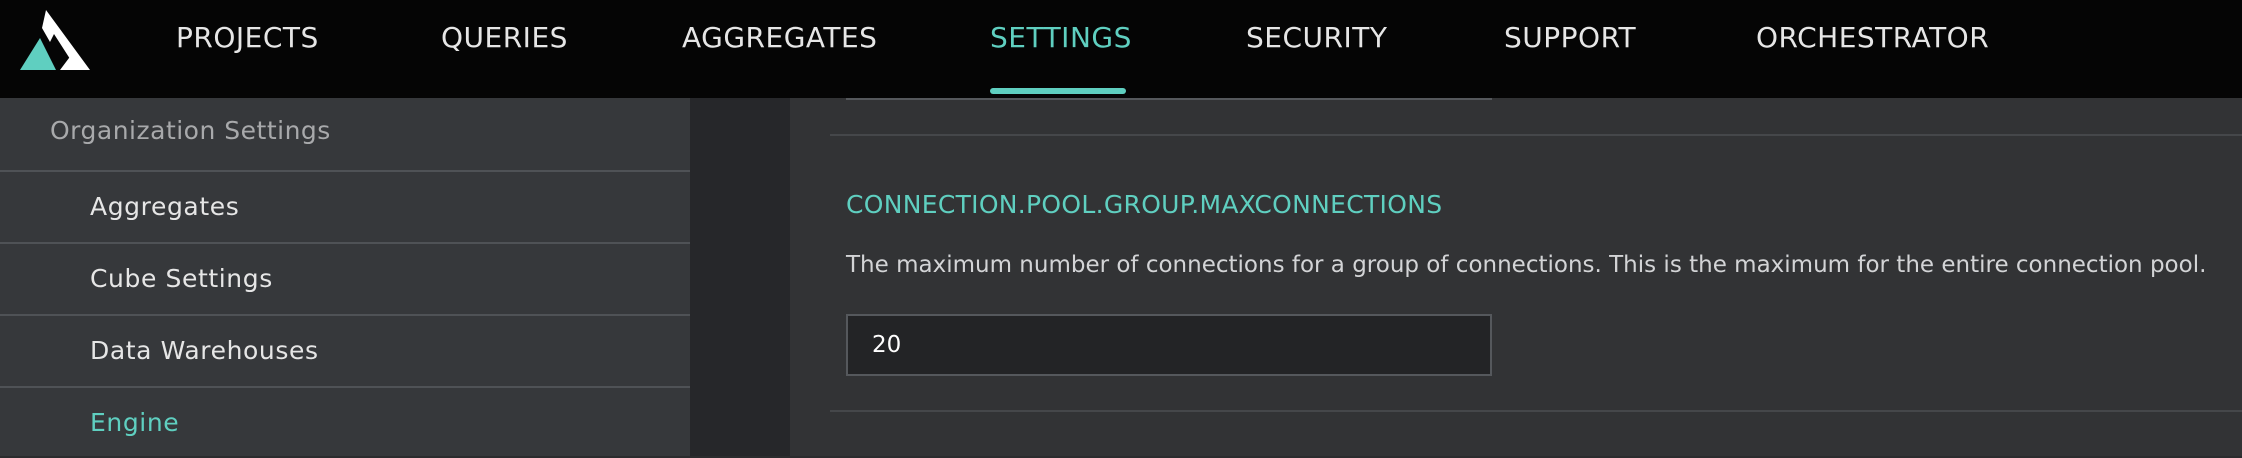 The width and height of the screenshot is (2242, 458). I want to click on nav-tab-support: SUPPORT, so click(1570, 49).